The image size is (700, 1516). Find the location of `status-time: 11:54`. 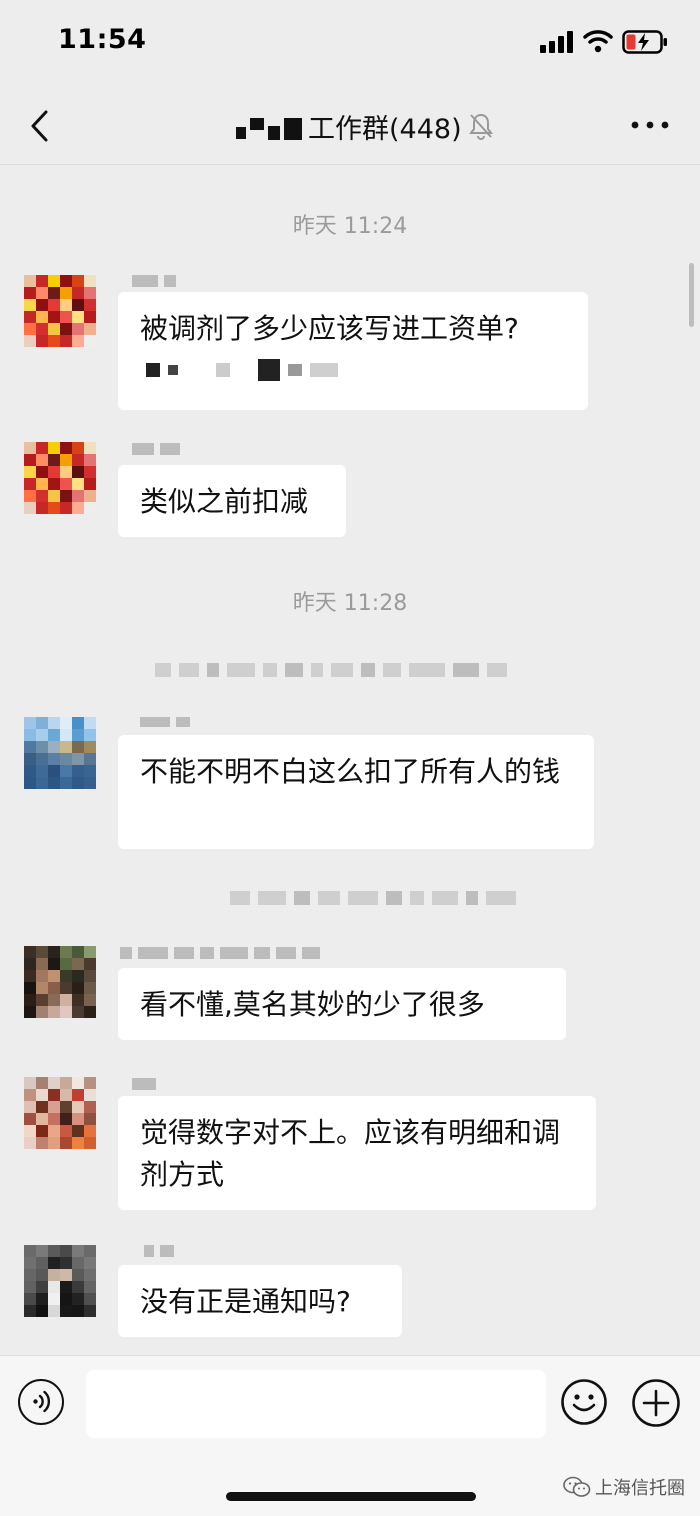

status-time: 11:54 is located at coordinates (102, 39).